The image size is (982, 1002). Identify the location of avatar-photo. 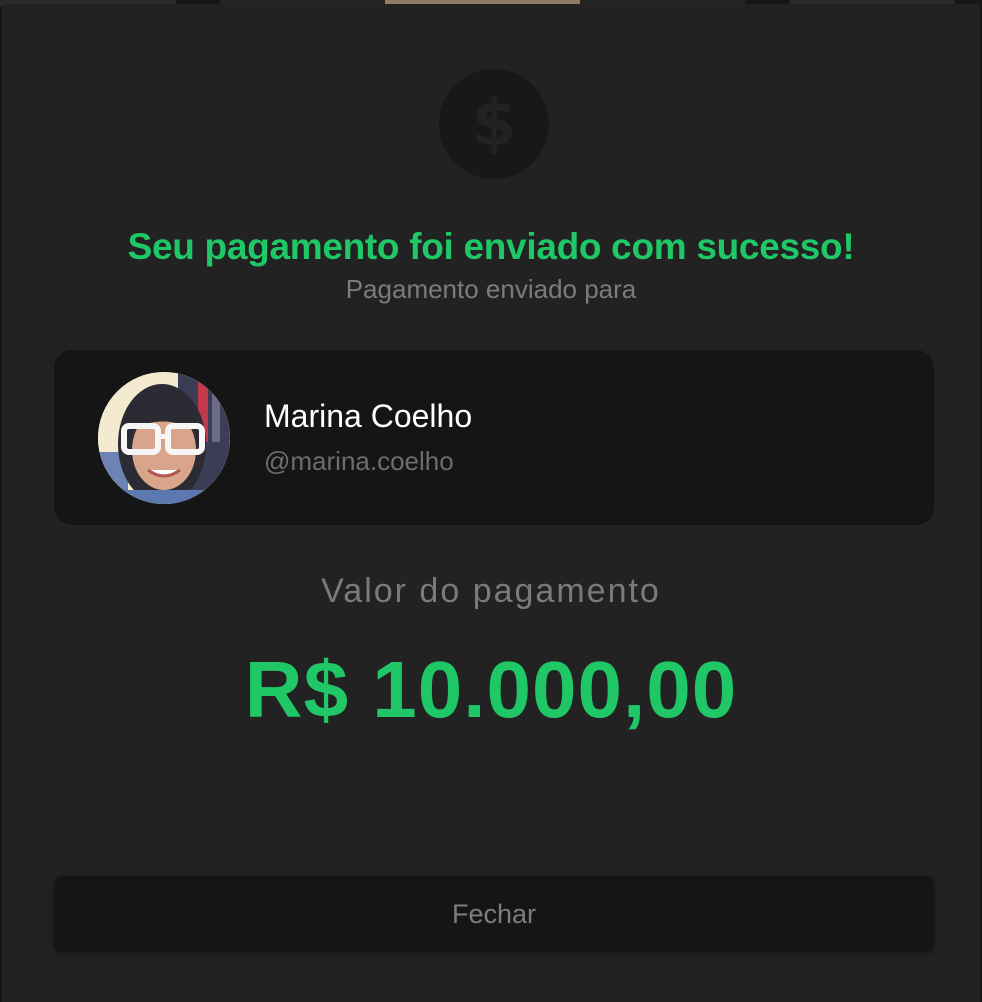
(164, 438).